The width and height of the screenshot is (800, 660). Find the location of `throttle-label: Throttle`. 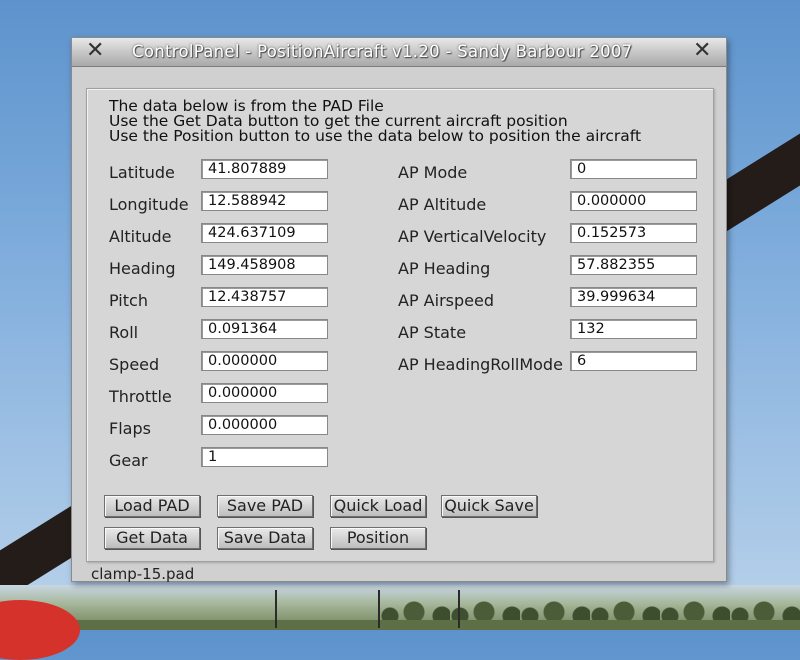

throttle-label: Throttle is located at coordinates (140, 396).